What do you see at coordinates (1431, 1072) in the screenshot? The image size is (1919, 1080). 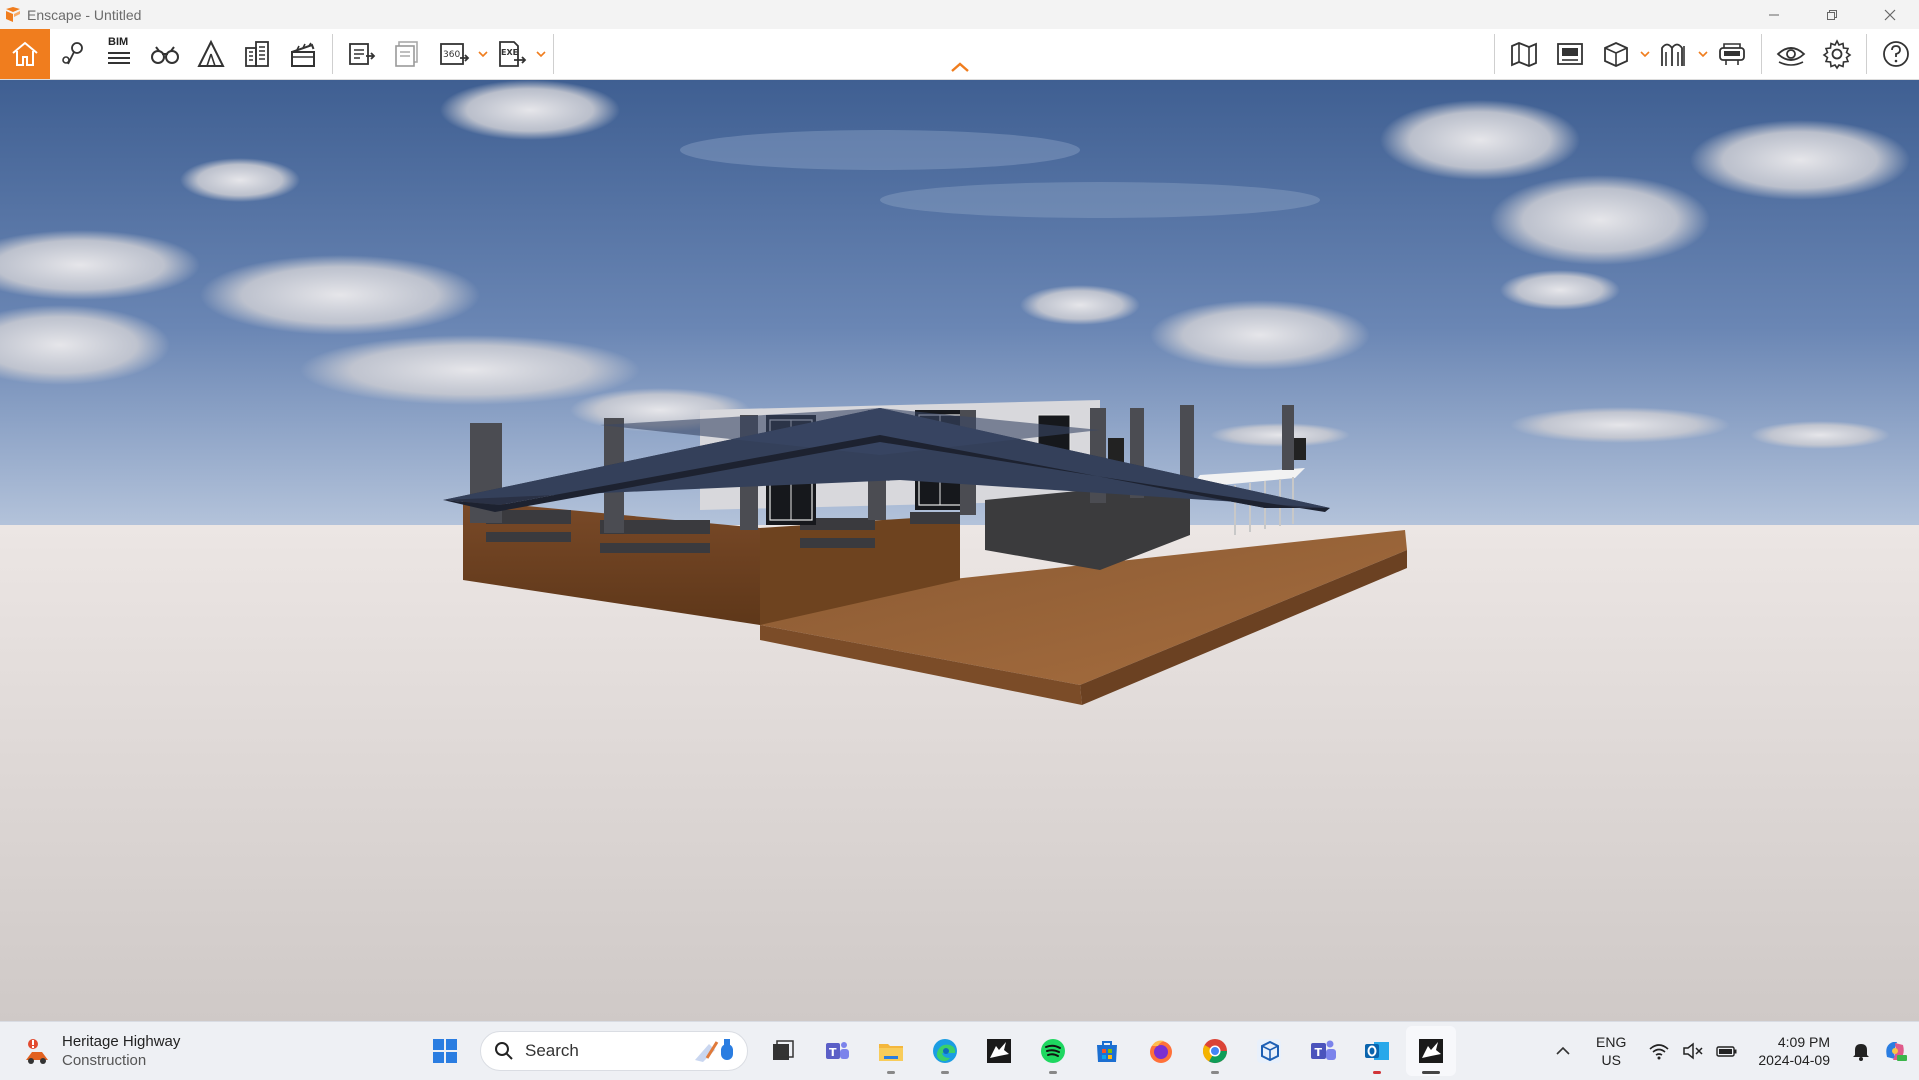 I see `active-indicator` at bounding box center [1431, 1072].